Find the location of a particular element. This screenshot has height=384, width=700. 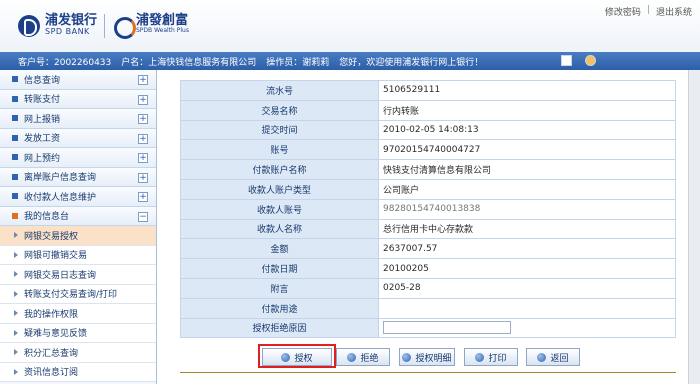

sidebar-item-online-appointment: 网上预约 + is located at coordinates (78, 158).